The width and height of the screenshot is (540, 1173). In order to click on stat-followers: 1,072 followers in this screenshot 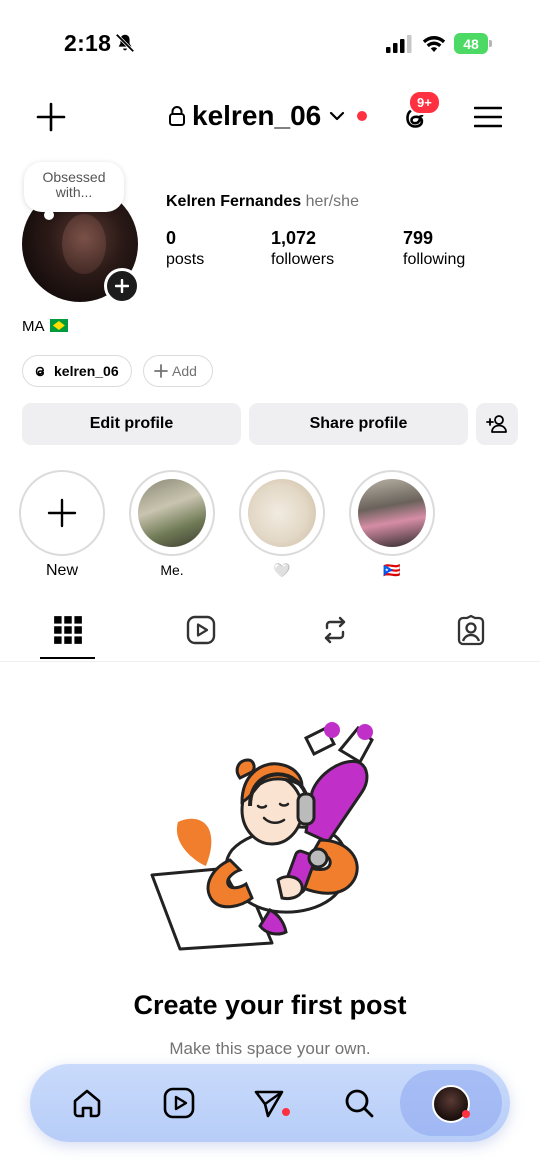, I will do `click(302, 248)`.